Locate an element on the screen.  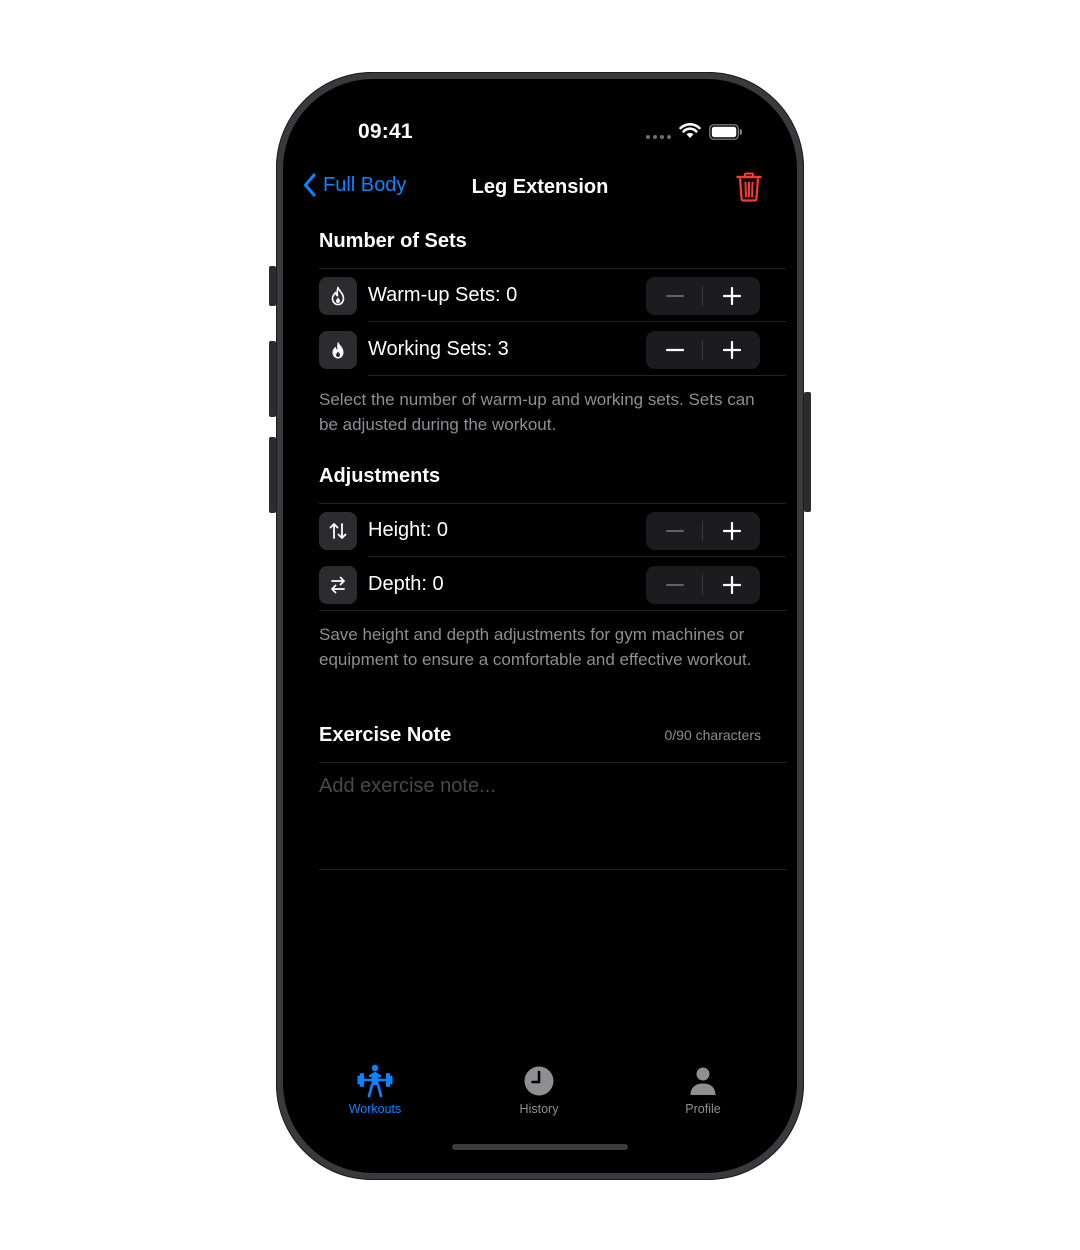
wifi-icon is located at coordinates (690, 130).